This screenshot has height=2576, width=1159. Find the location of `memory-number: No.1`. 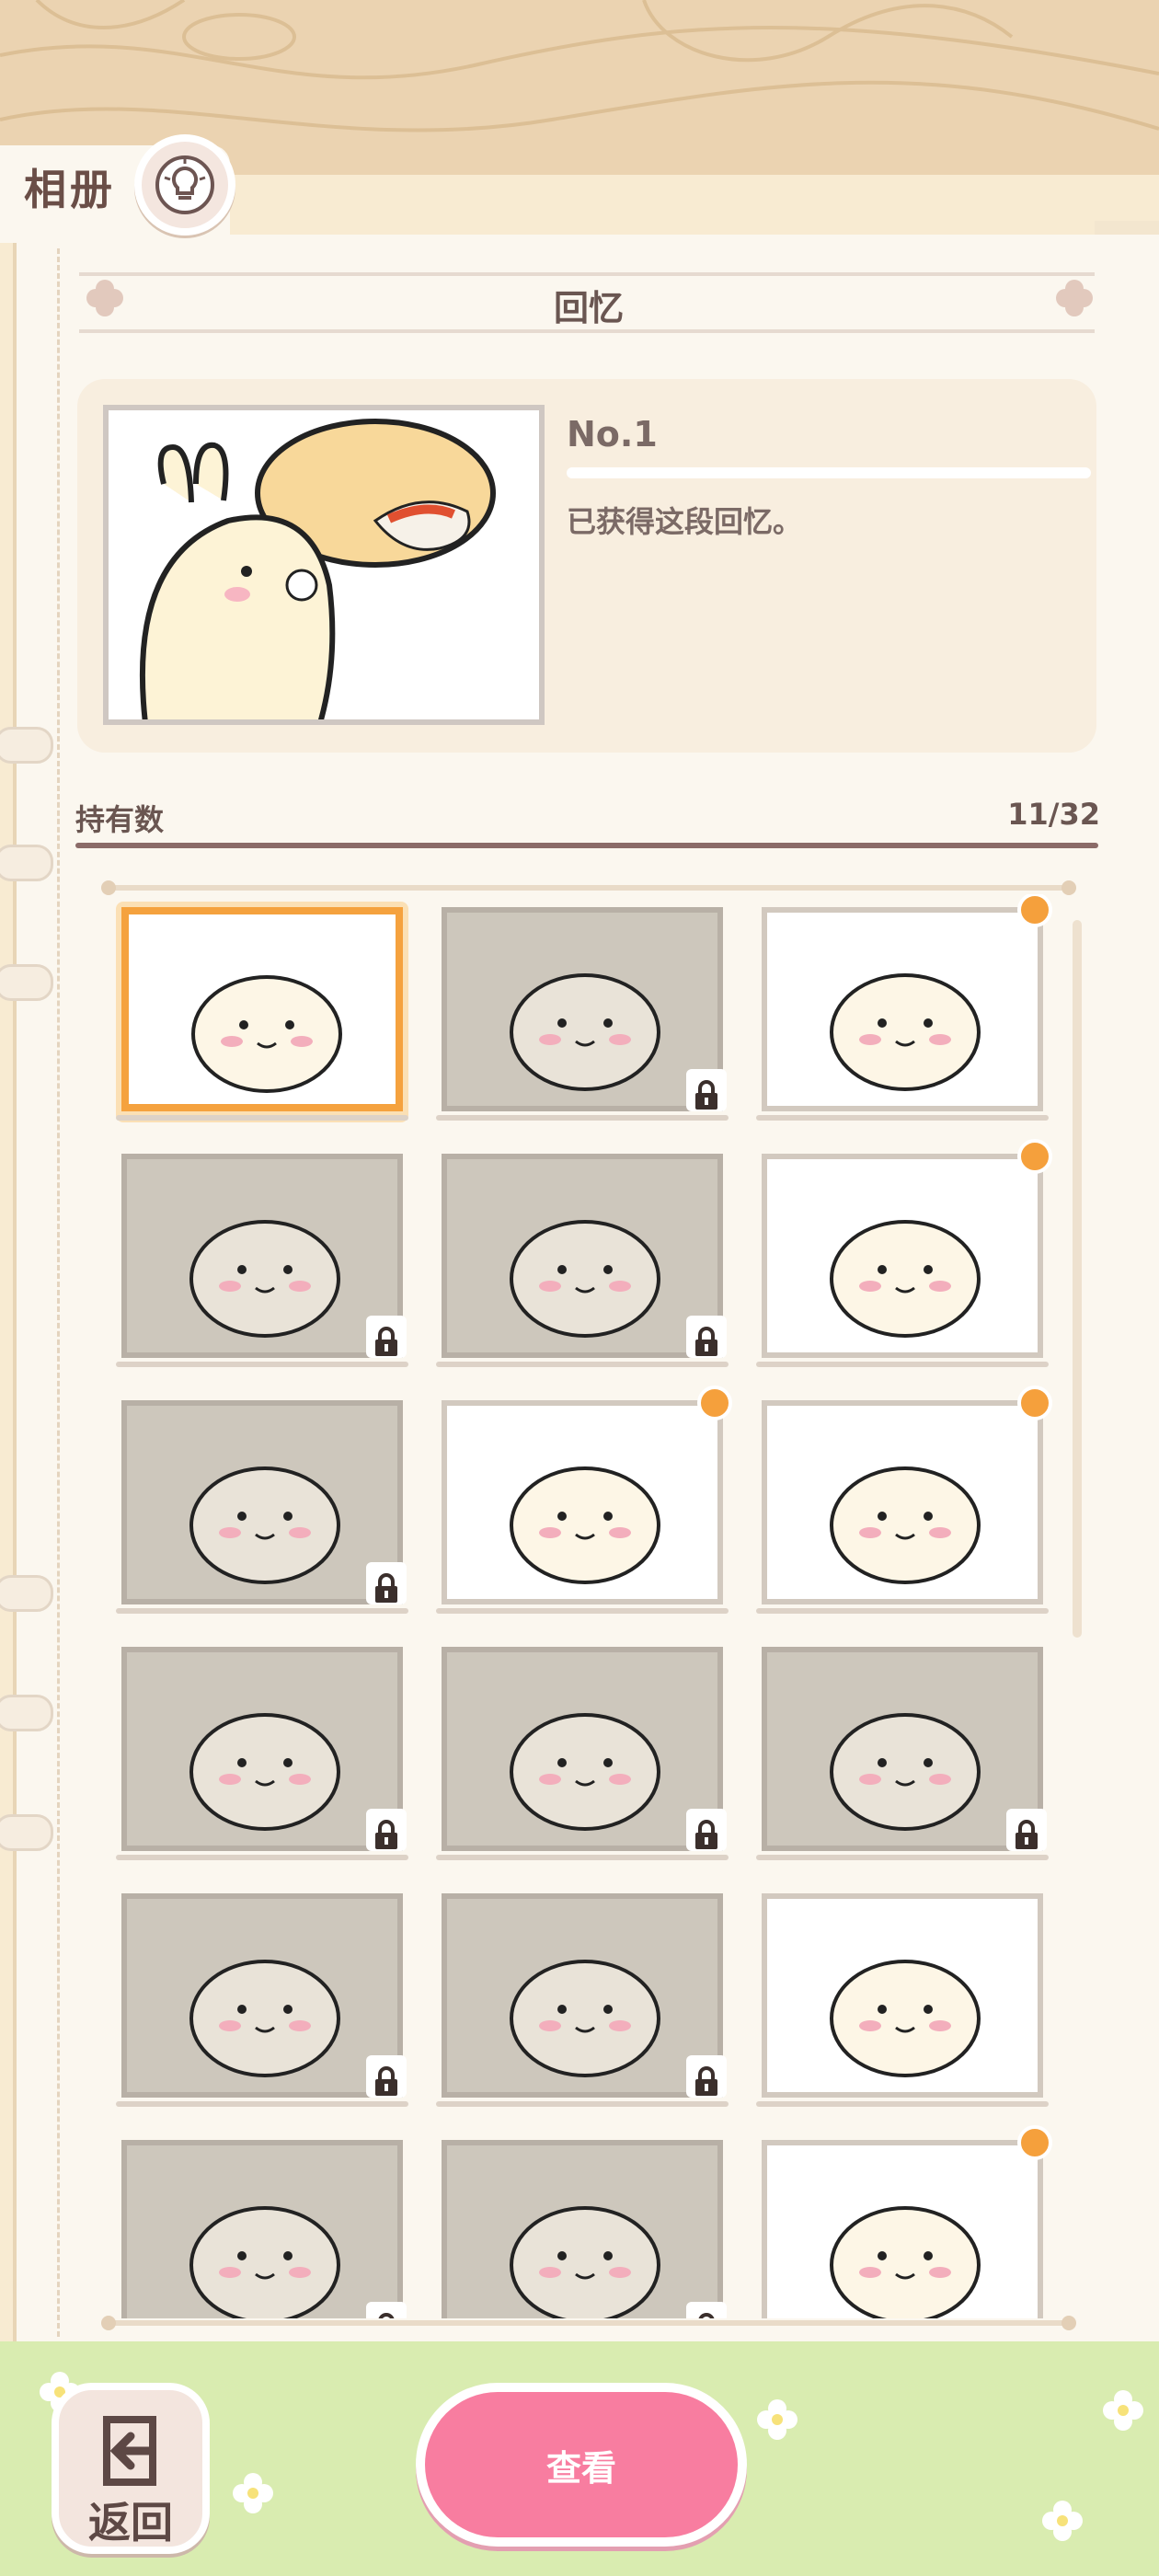

memory-number: No.1 is located at coordinates (612, 434).